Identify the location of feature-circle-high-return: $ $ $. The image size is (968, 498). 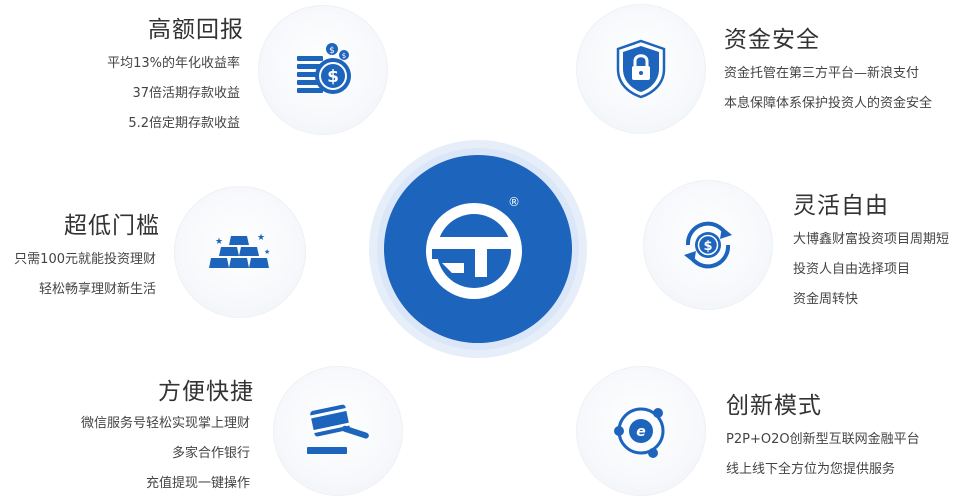
(323, 70).